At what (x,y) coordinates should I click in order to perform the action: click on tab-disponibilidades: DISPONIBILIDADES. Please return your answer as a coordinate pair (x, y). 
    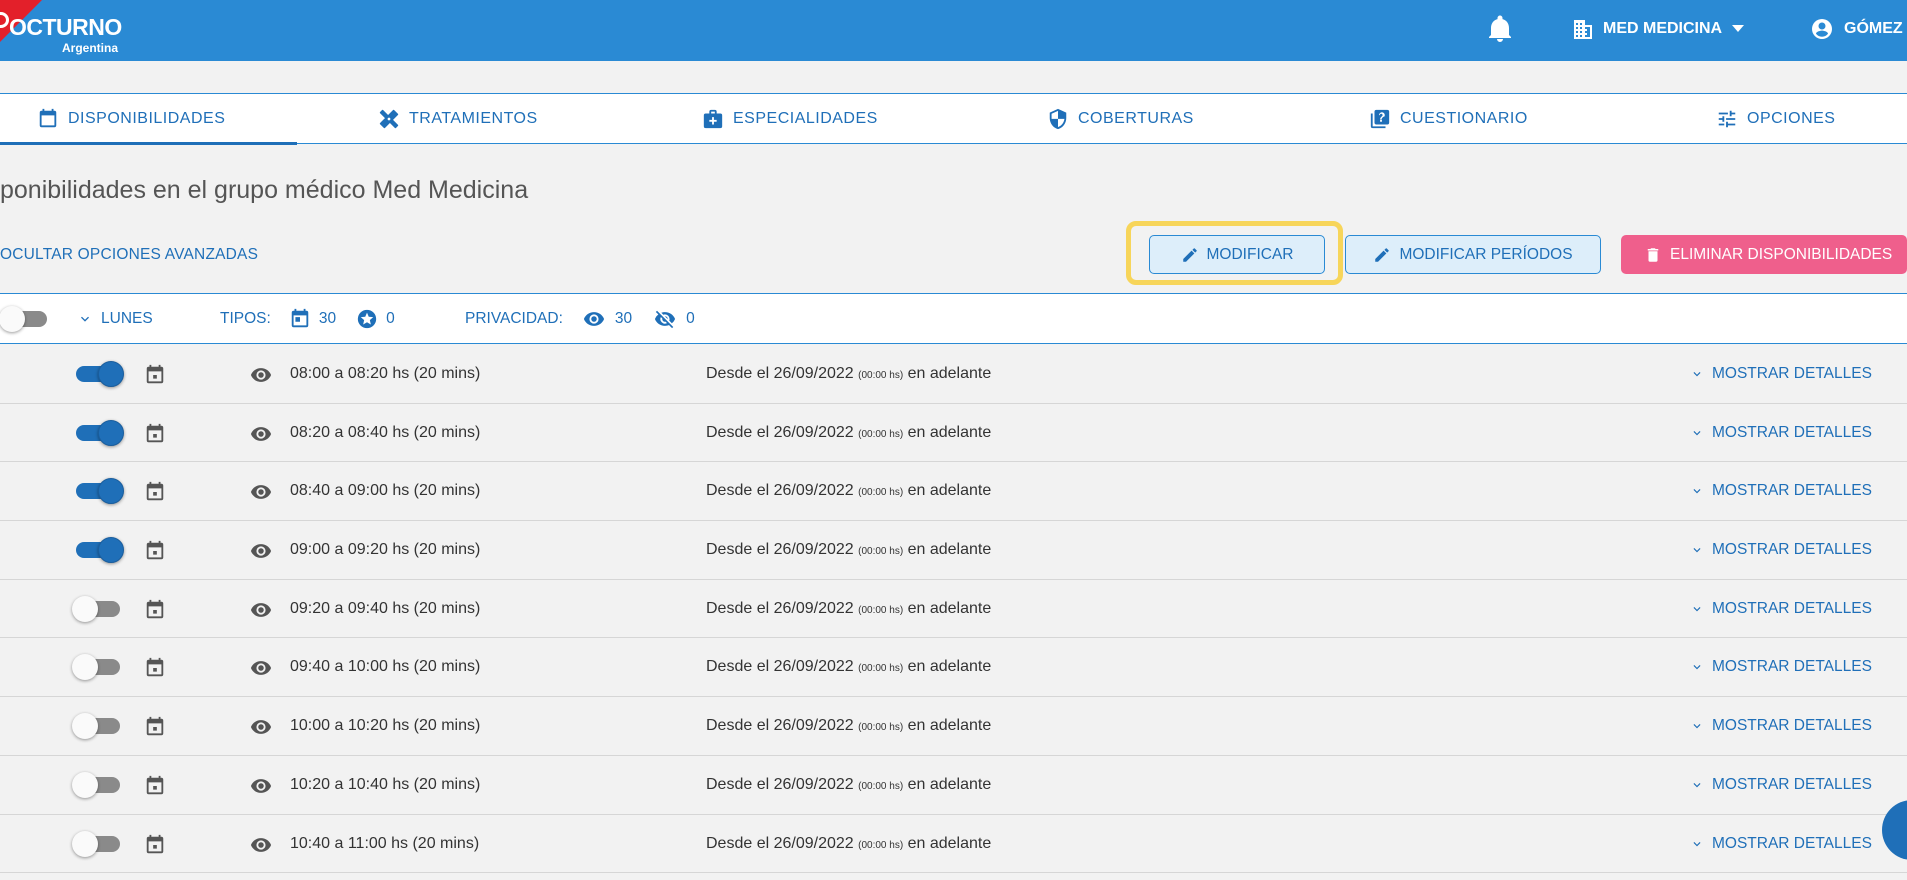
    Looking at the image, I should click on (149, 119).